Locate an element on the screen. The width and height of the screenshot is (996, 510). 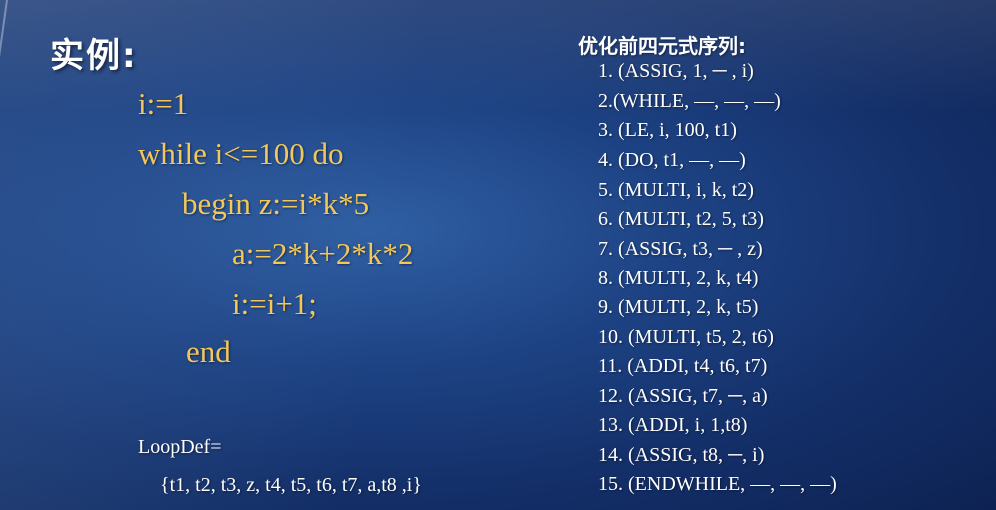
quad-item-7: 7. (ASSIG, t3, ─ , z) is located at coordinates (680, 249).